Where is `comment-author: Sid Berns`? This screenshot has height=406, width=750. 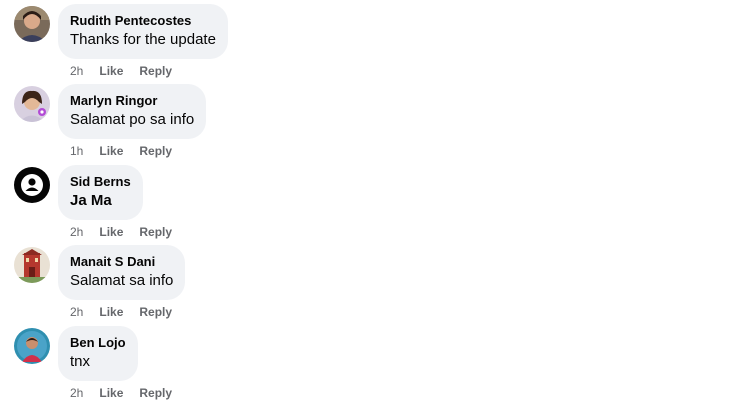 comment-author: Sid Berns is located at coordinates (100, 181).